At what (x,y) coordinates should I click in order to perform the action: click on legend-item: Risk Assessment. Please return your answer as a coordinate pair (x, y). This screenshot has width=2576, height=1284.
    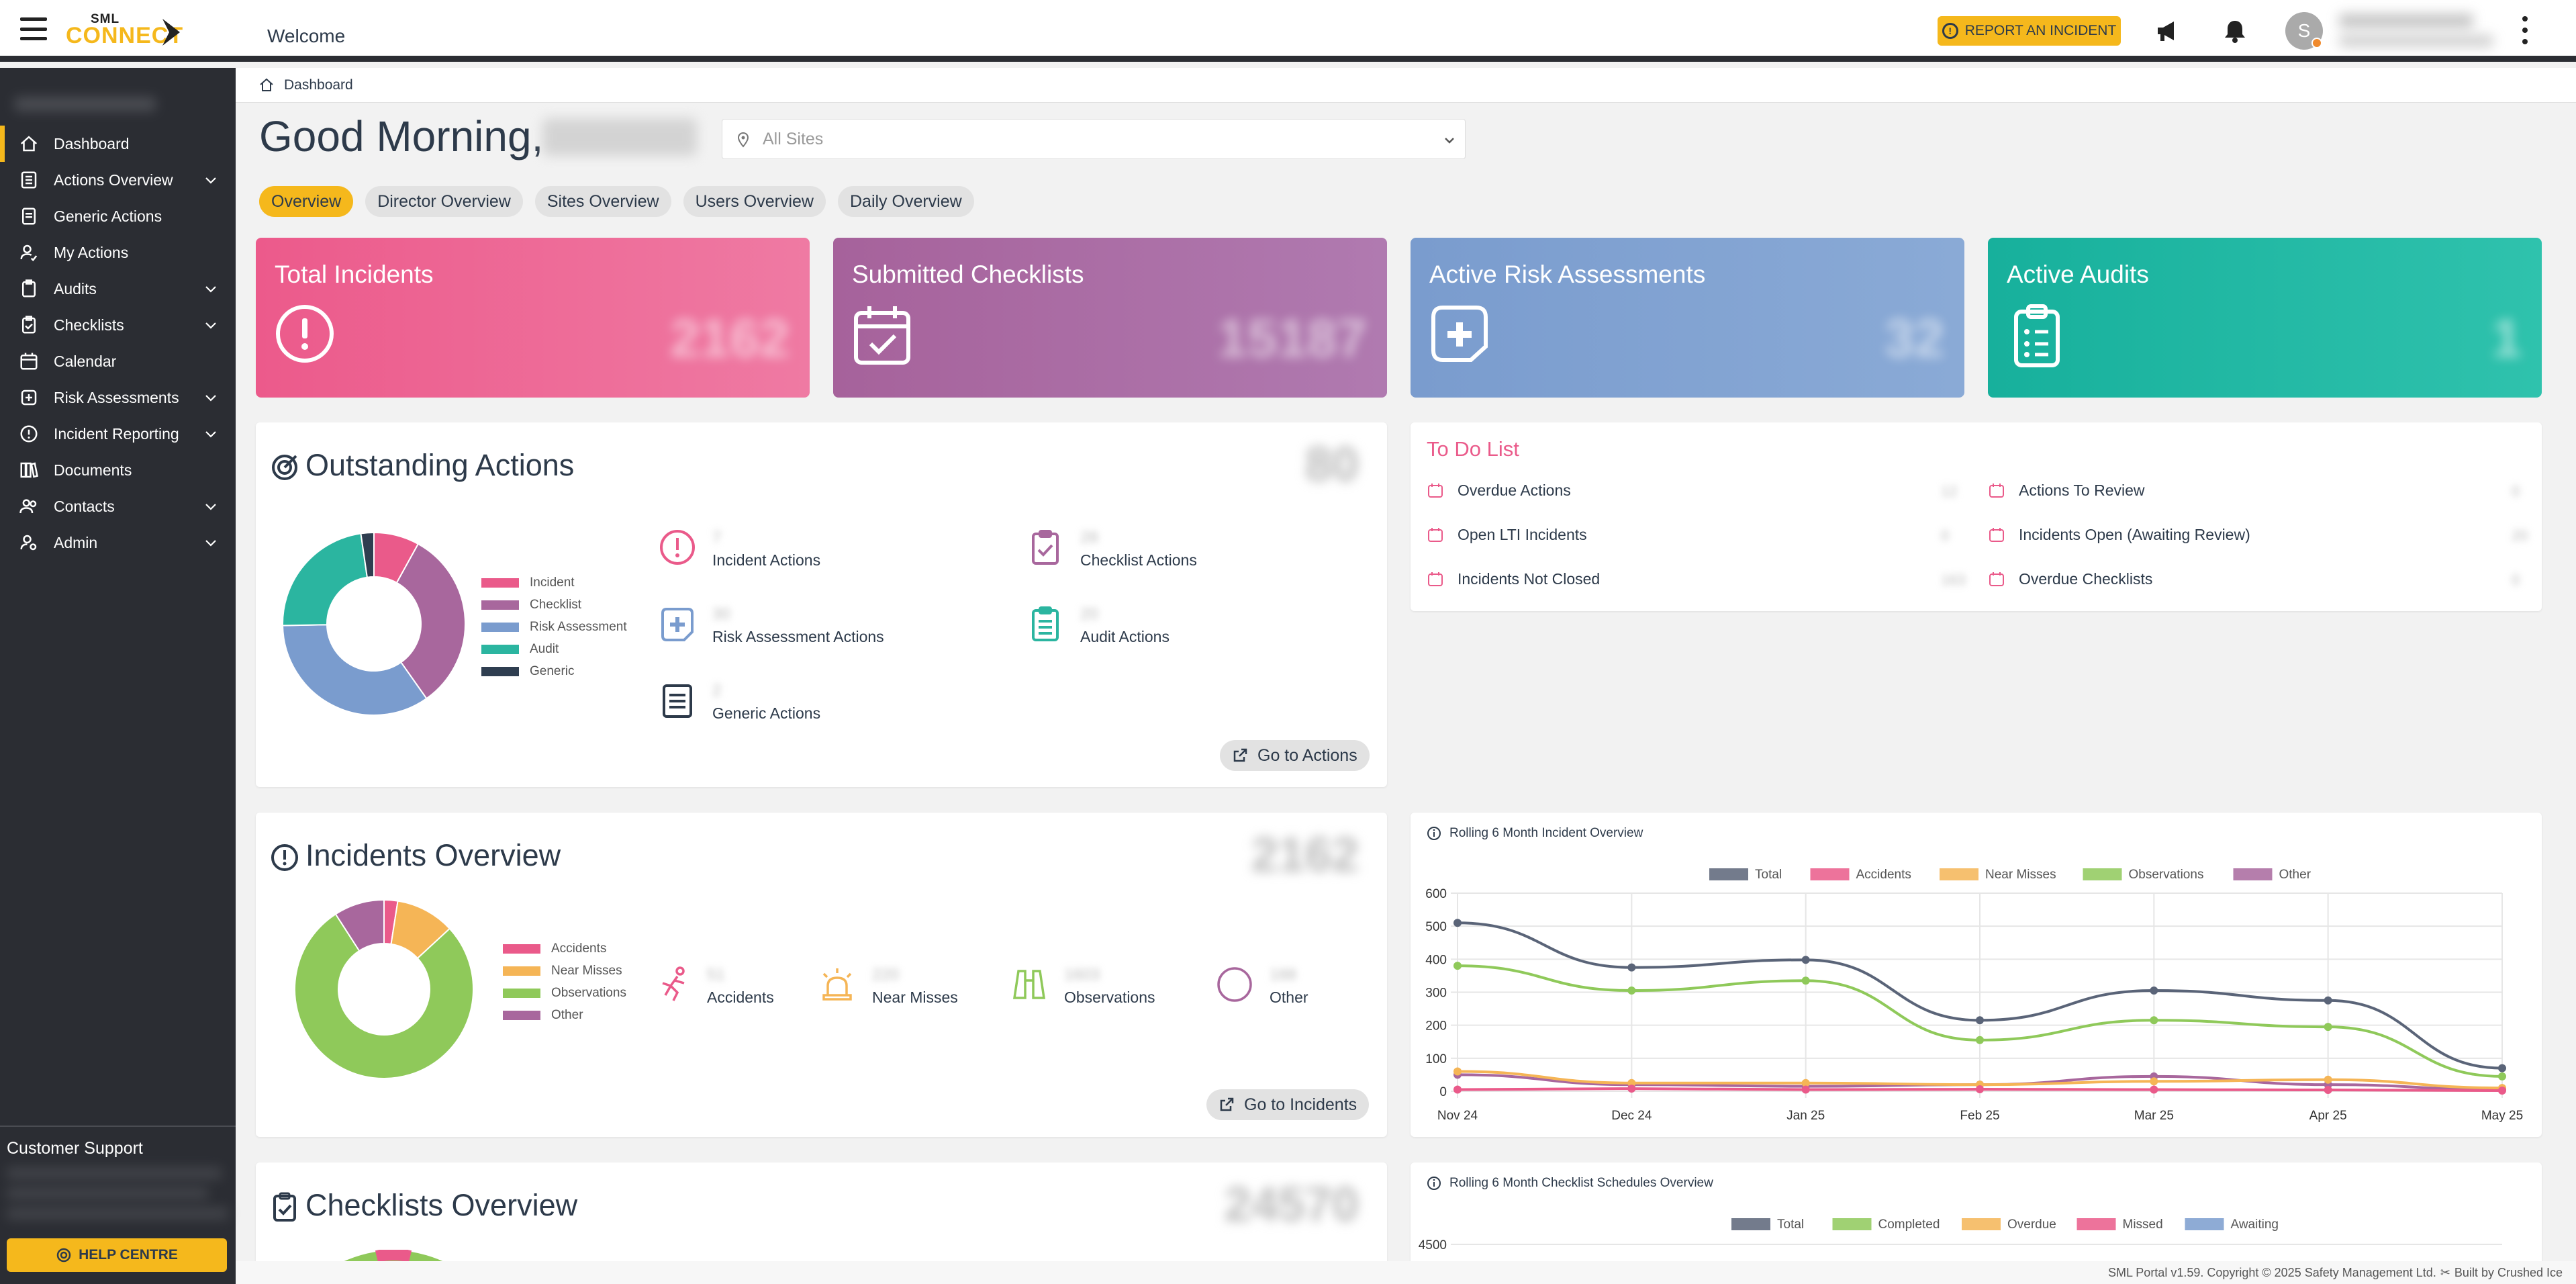
    Looking at the image, I should click on (554, 627).